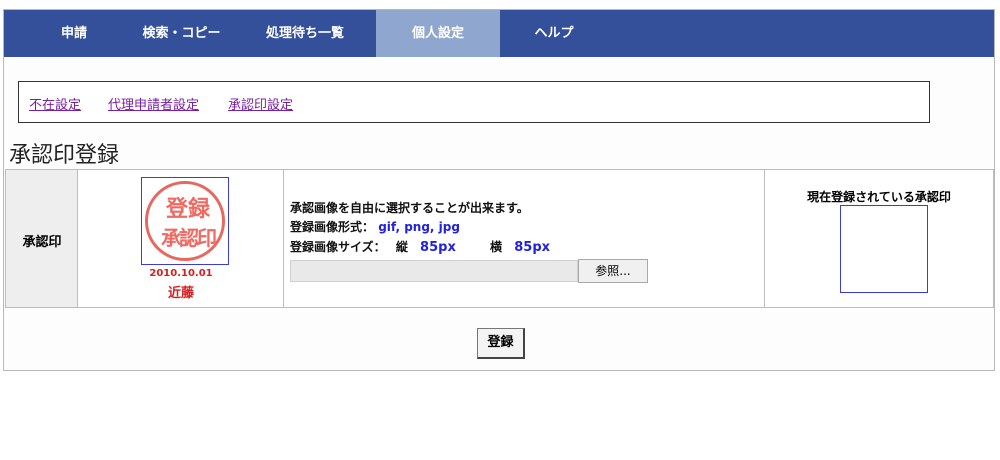 The image size is (1000, 460). What do you see at coordinates (438, 247) in the screenshot?
I see `height-value: 85px` at bounding box center [438, 247].